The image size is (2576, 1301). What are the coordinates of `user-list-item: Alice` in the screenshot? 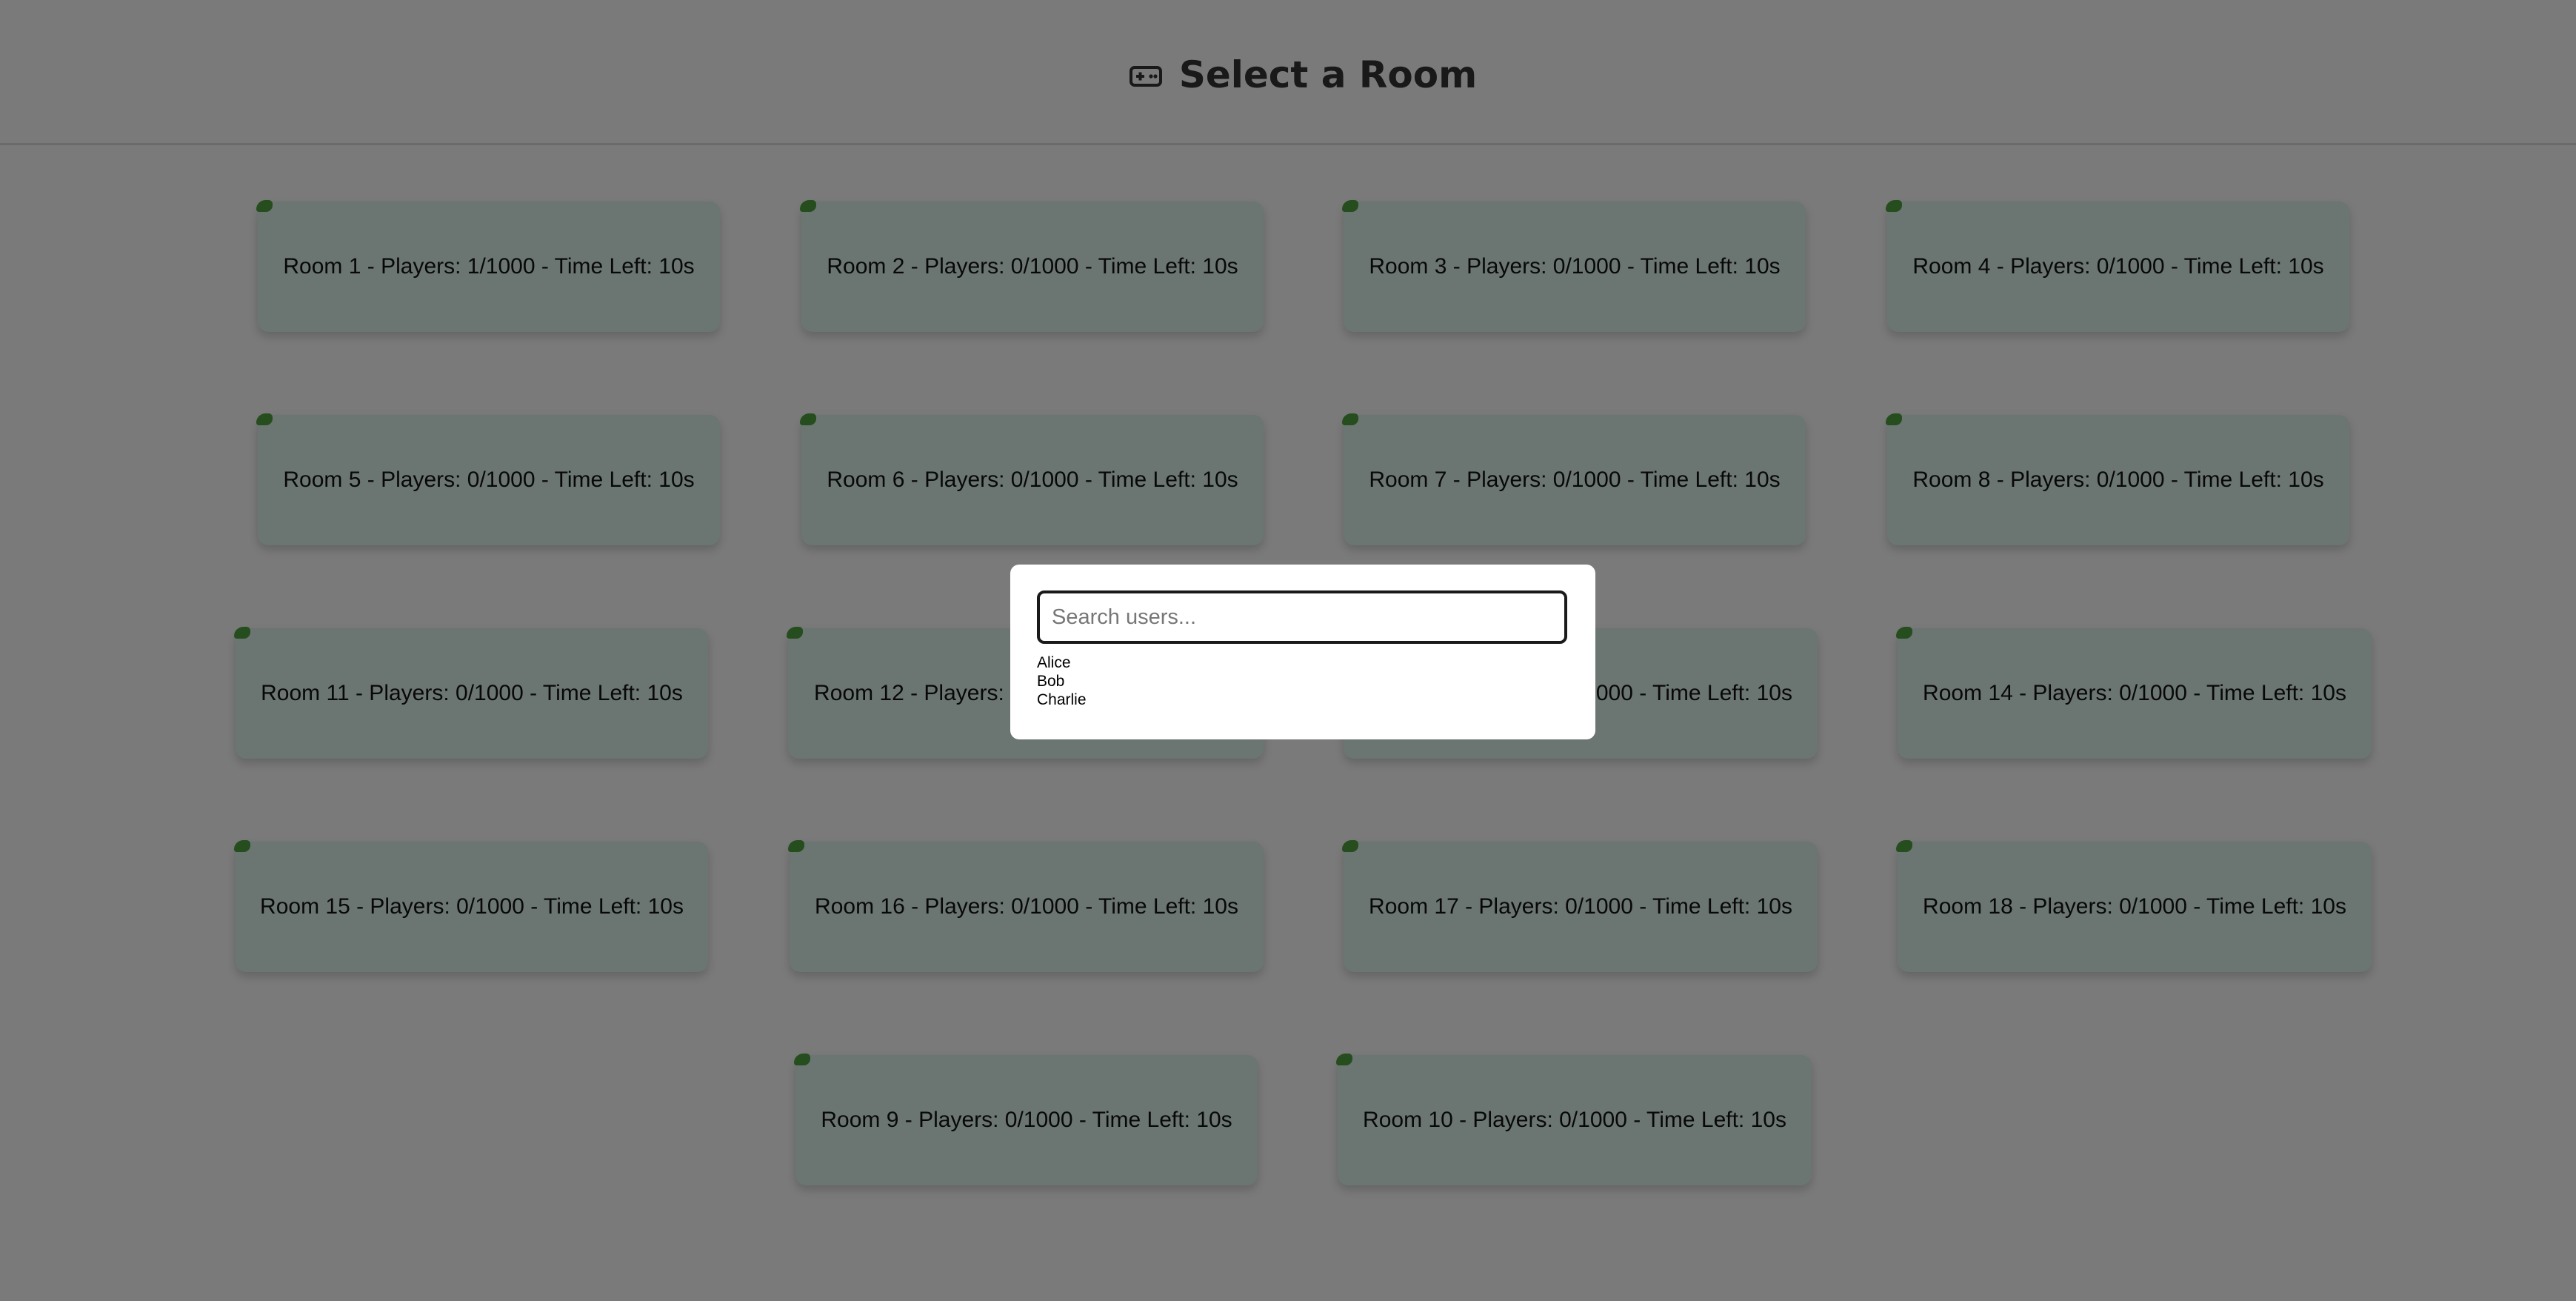 It's located at (1062, 662).